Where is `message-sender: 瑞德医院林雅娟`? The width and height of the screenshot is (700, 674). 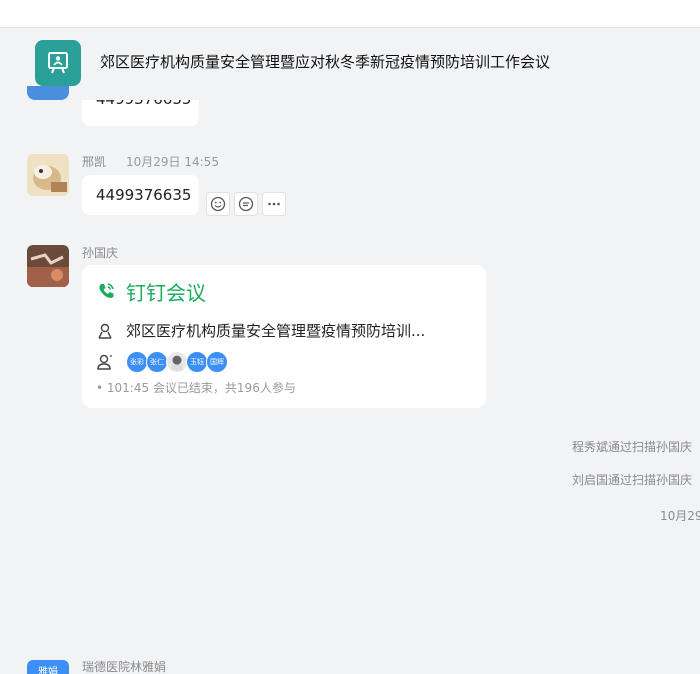 message-sender: 瑞德医院林雅娟 is located at coordinates (124, 666).